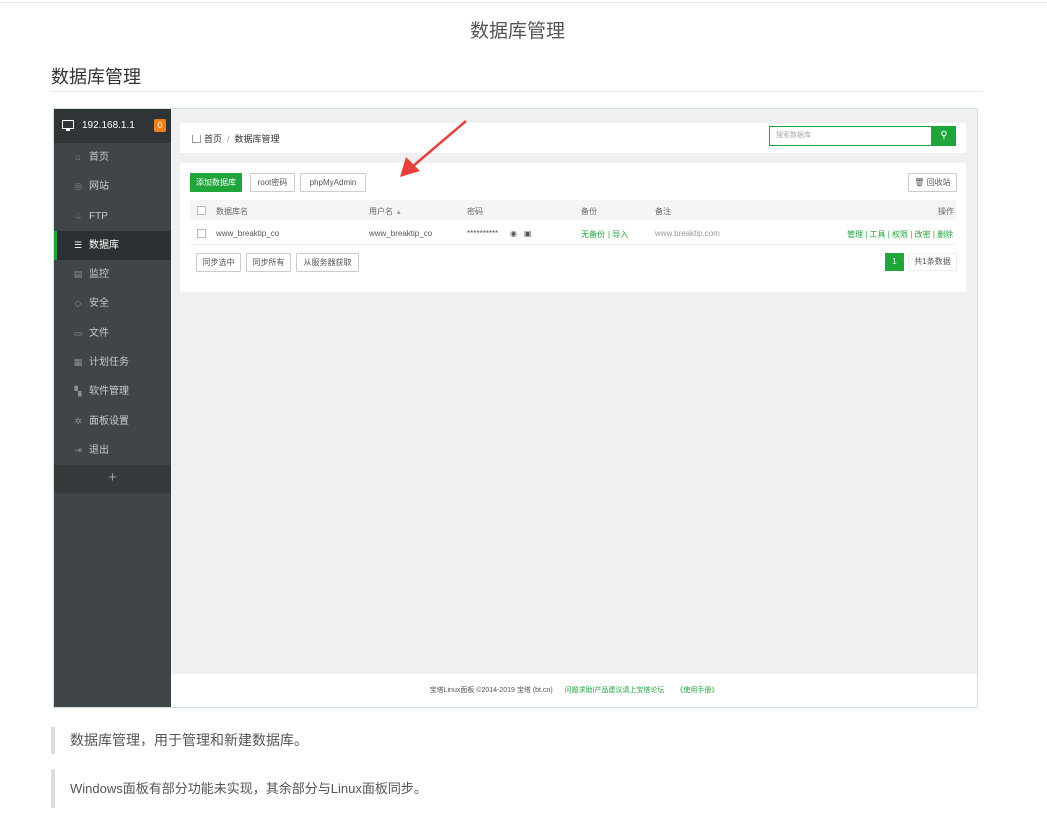 This screenshot has width=1047, height=818. I want to click on footer-copyright: 宝塔Linux面板 ©2014-2019 宝塔 (bt.cn), so click(491, 690).